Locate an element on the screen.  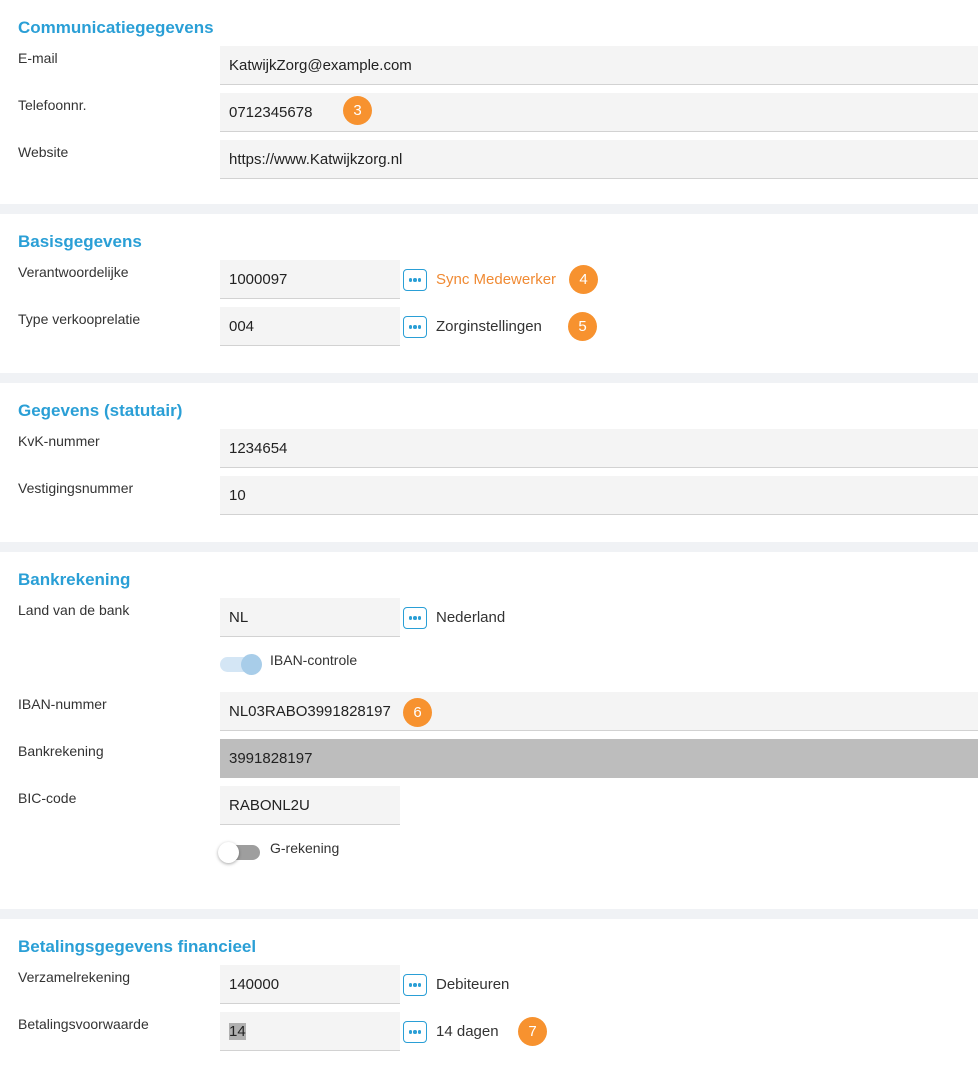
iban-field: NL03RABO3991828197 is located at coordinates (599, 711).